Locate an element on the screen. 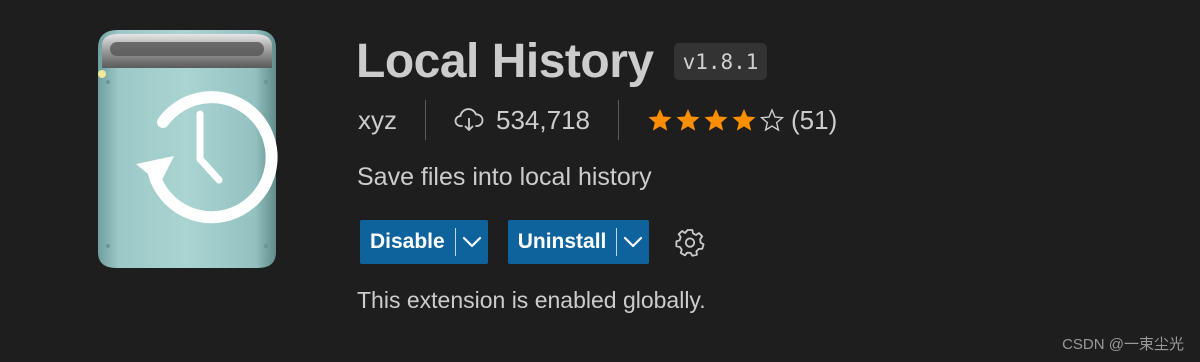 This screenshot has width=1200, height=362. extension-name: Local History is located at coordinates (505, 61).